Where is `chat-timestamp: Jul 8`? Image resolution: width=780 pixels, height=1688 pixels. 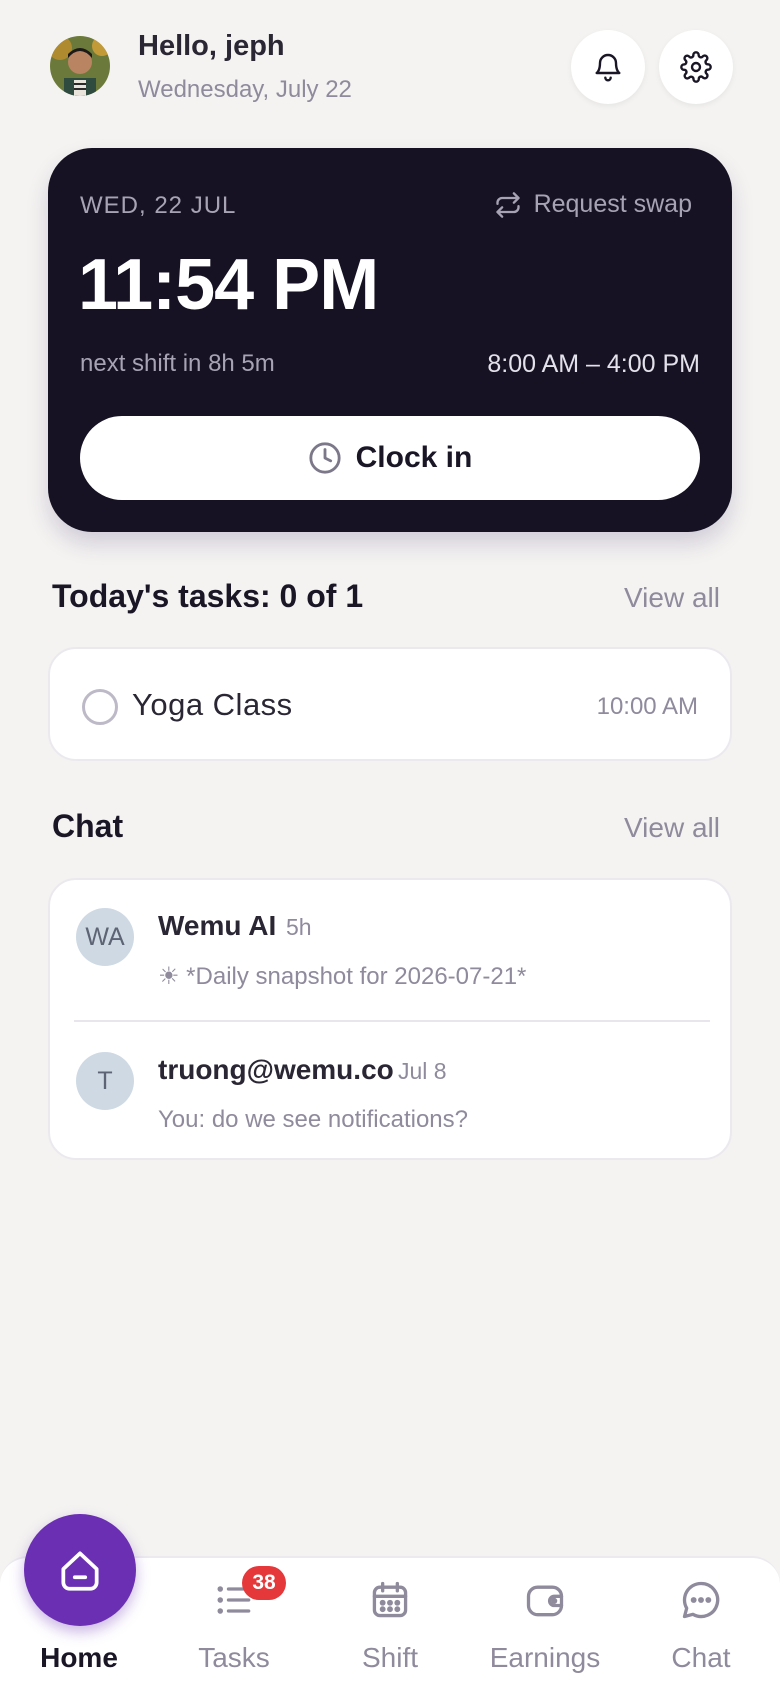
chat-timestamp: Jul 8 is located at coordinates (422, 1071).